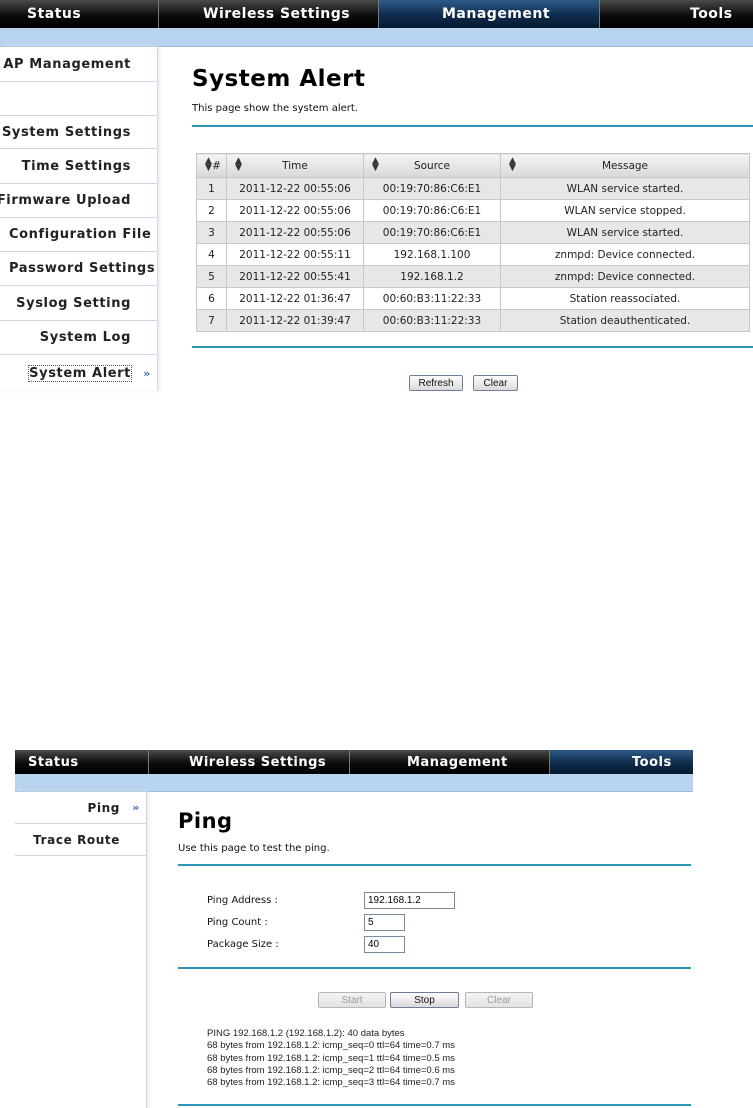 Image resolution: width=753 pixels, height=1108 pixels. I want to click on column-header-label: Message, so click(625, 165).